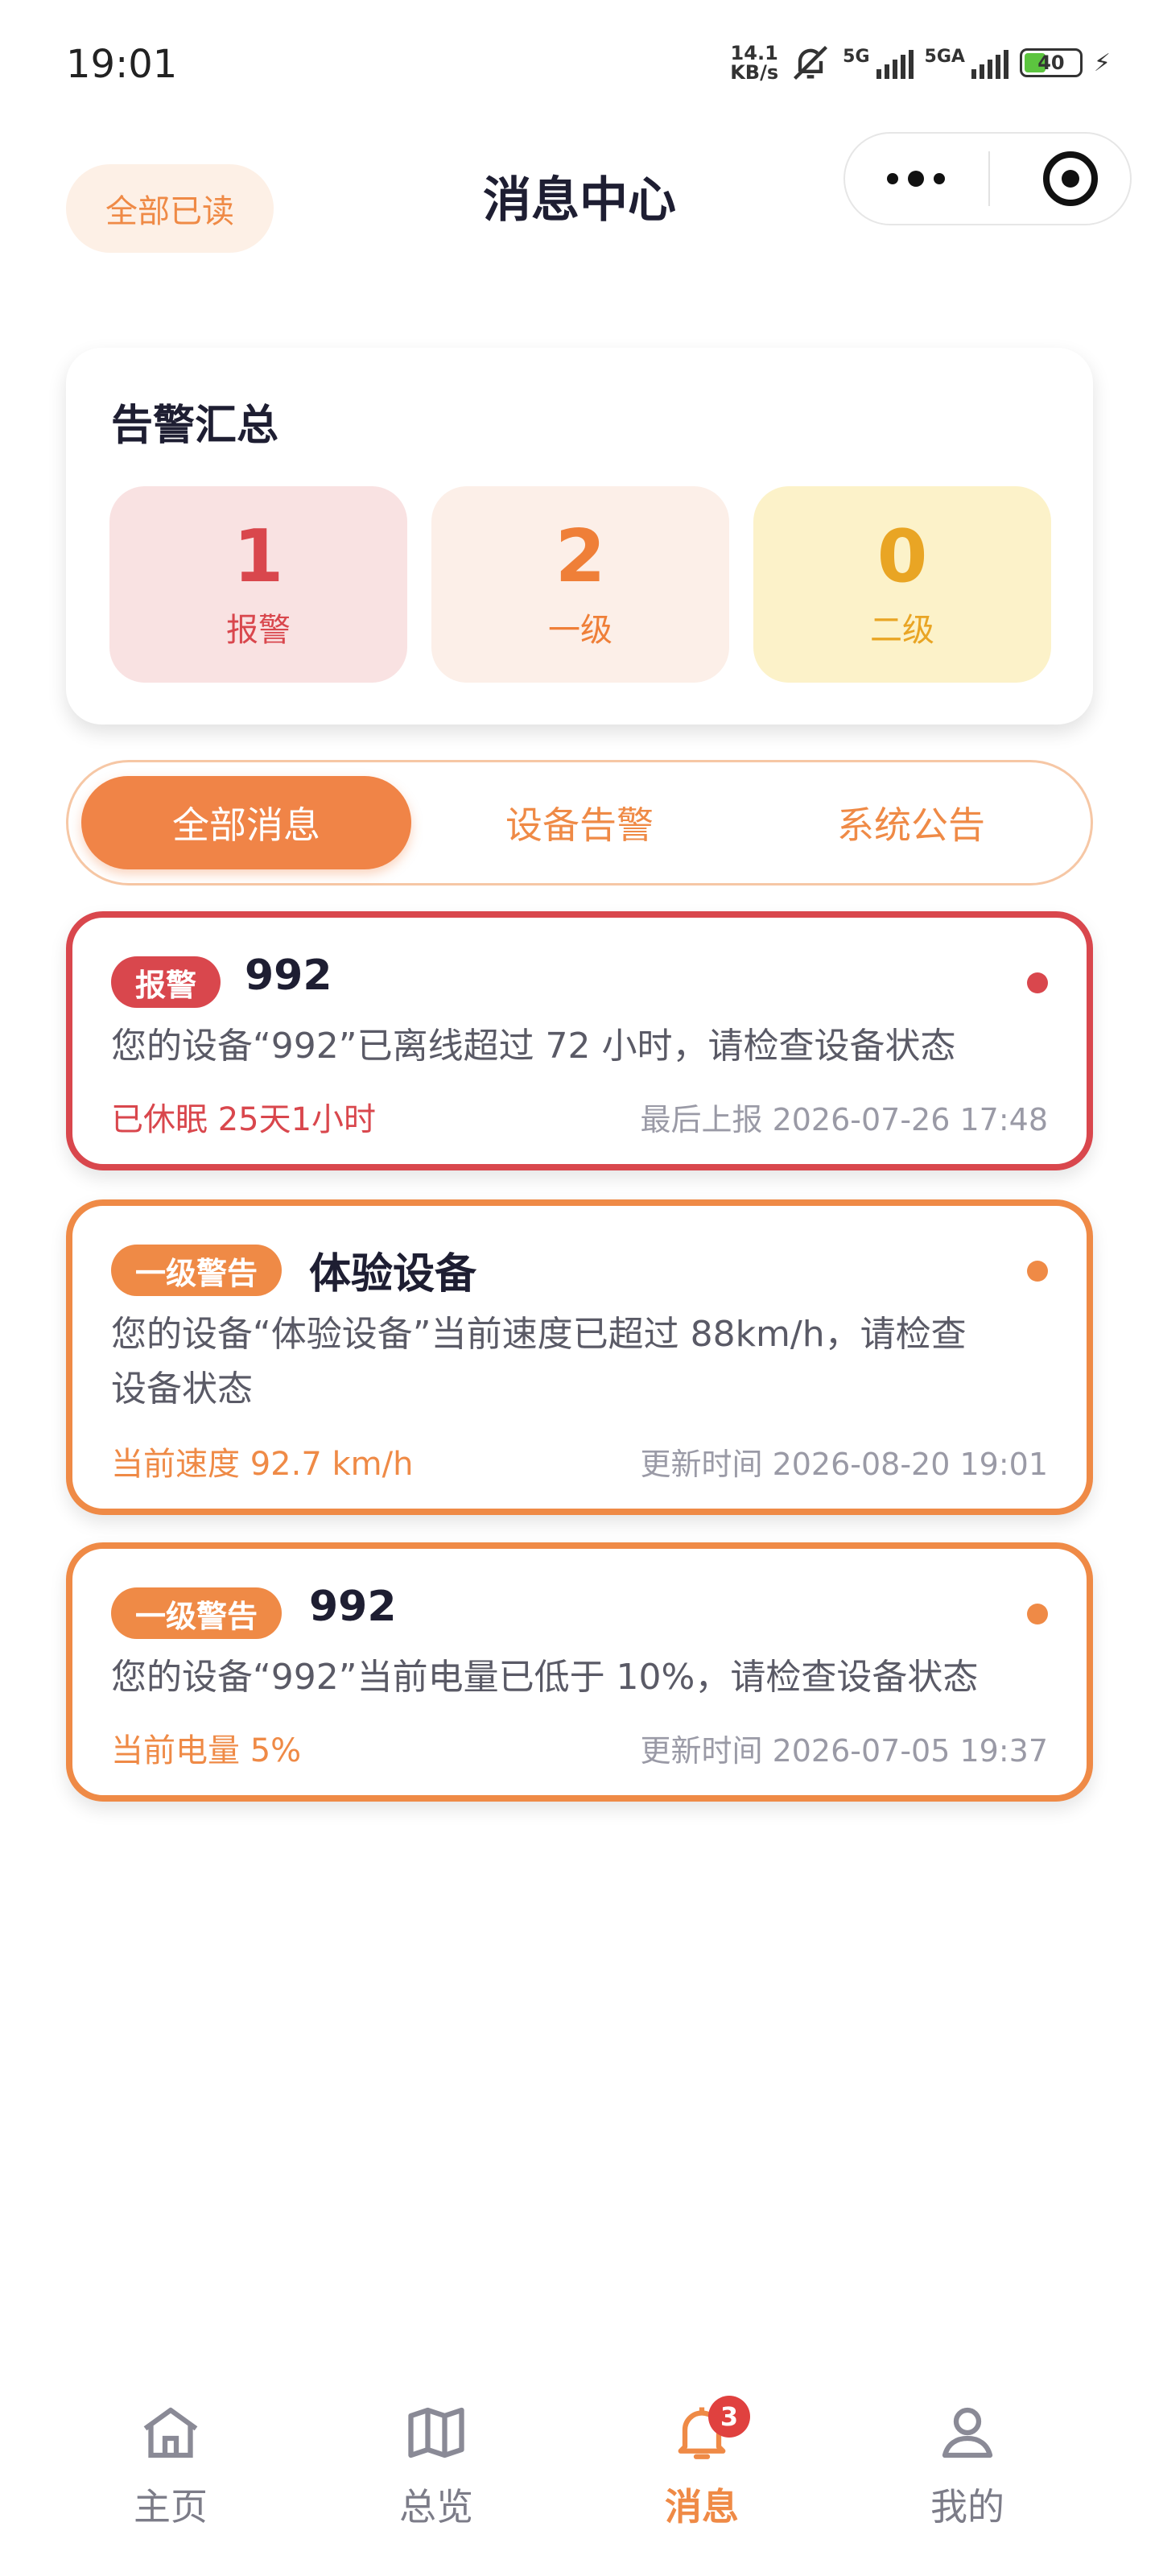 The image size is (1159, 2576). Describe the element at coordinates (258, 556) in the screenshot. I see `stat-count: 1` at that location.